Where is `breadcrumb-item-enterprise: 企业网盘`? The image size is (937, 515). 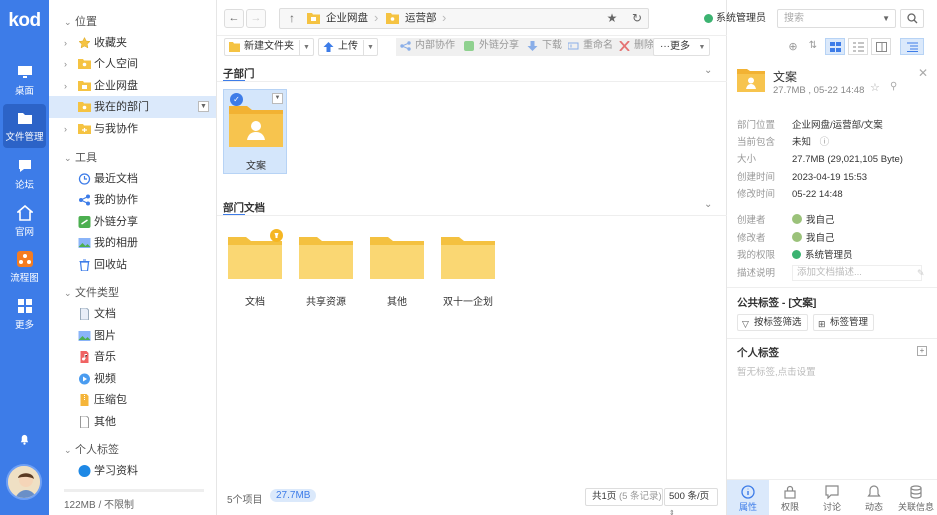
breadcrumb-item-enterprise: 企业网盘 is located at coordinates (335, 18).